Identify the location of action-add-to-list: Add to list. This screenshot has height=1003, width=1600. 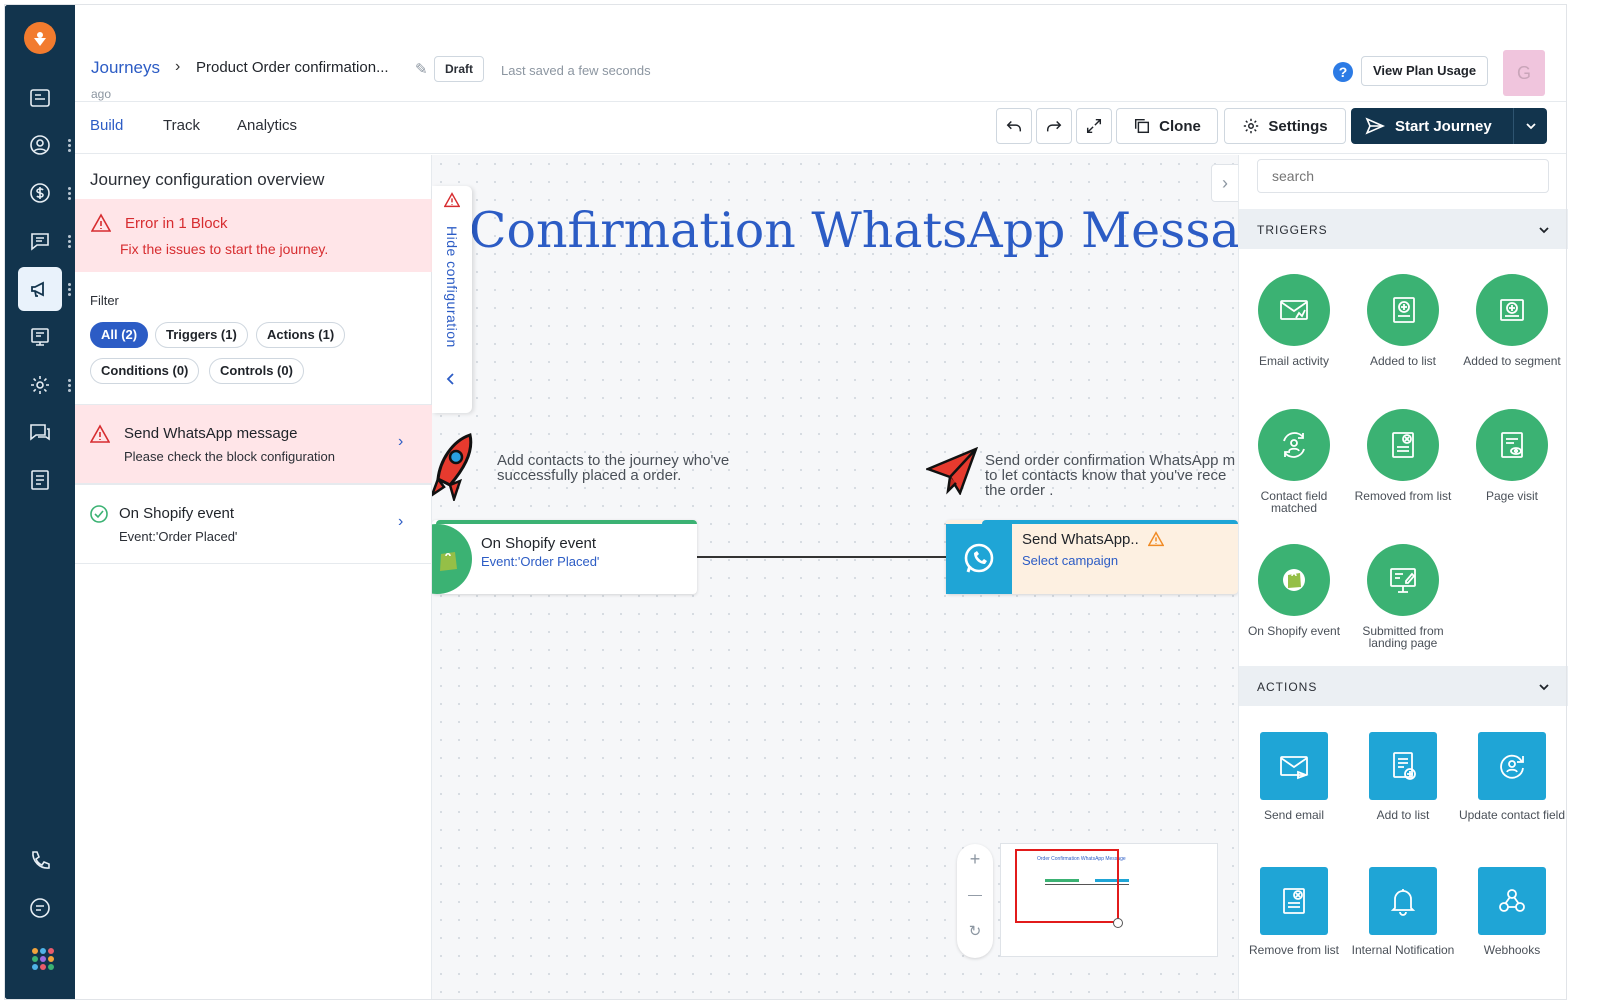
(1403, 776).